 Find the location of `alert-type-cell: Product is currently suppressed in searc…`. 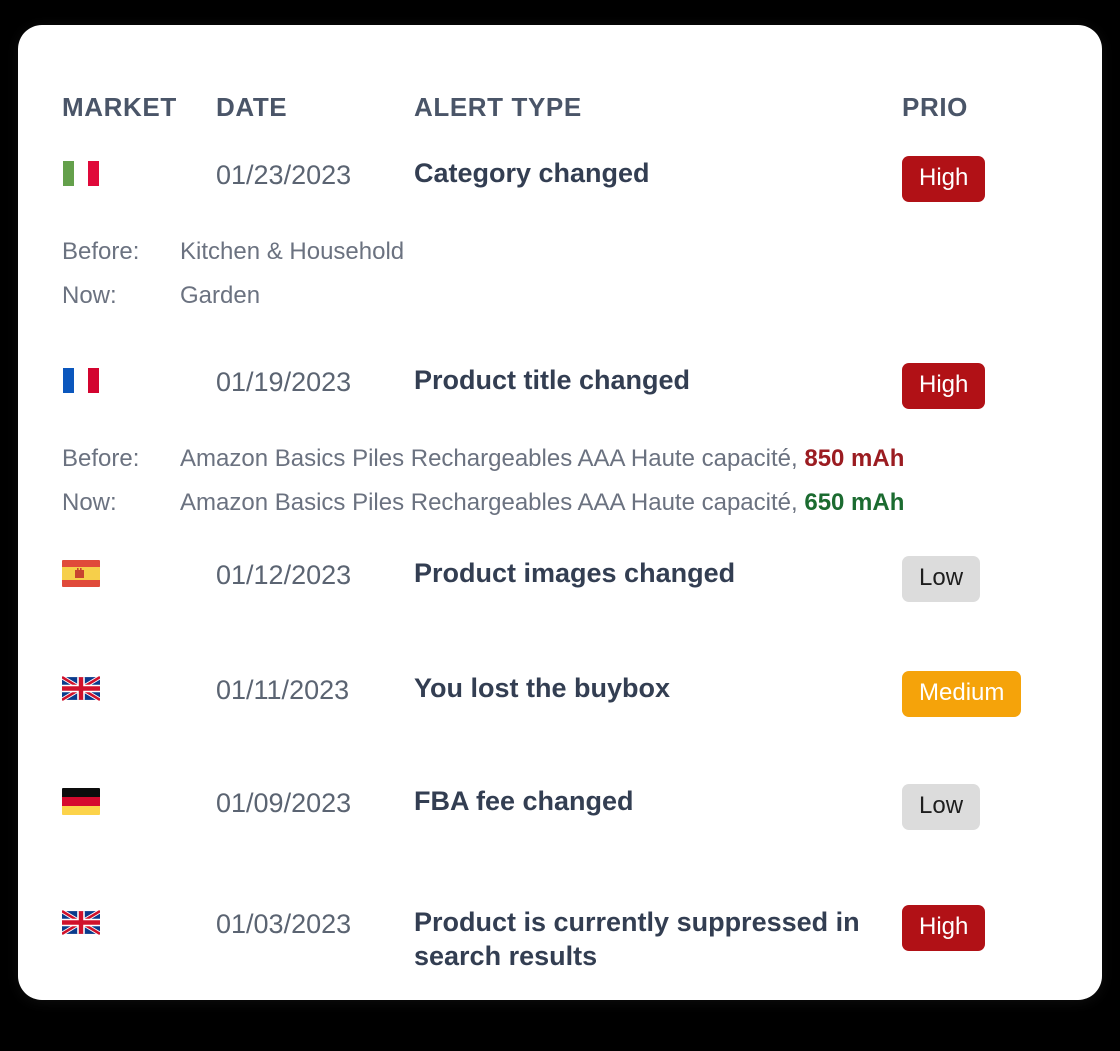

alert-type-cell: Product is currently suppressed in searc… is located at coordinates (637, 939).